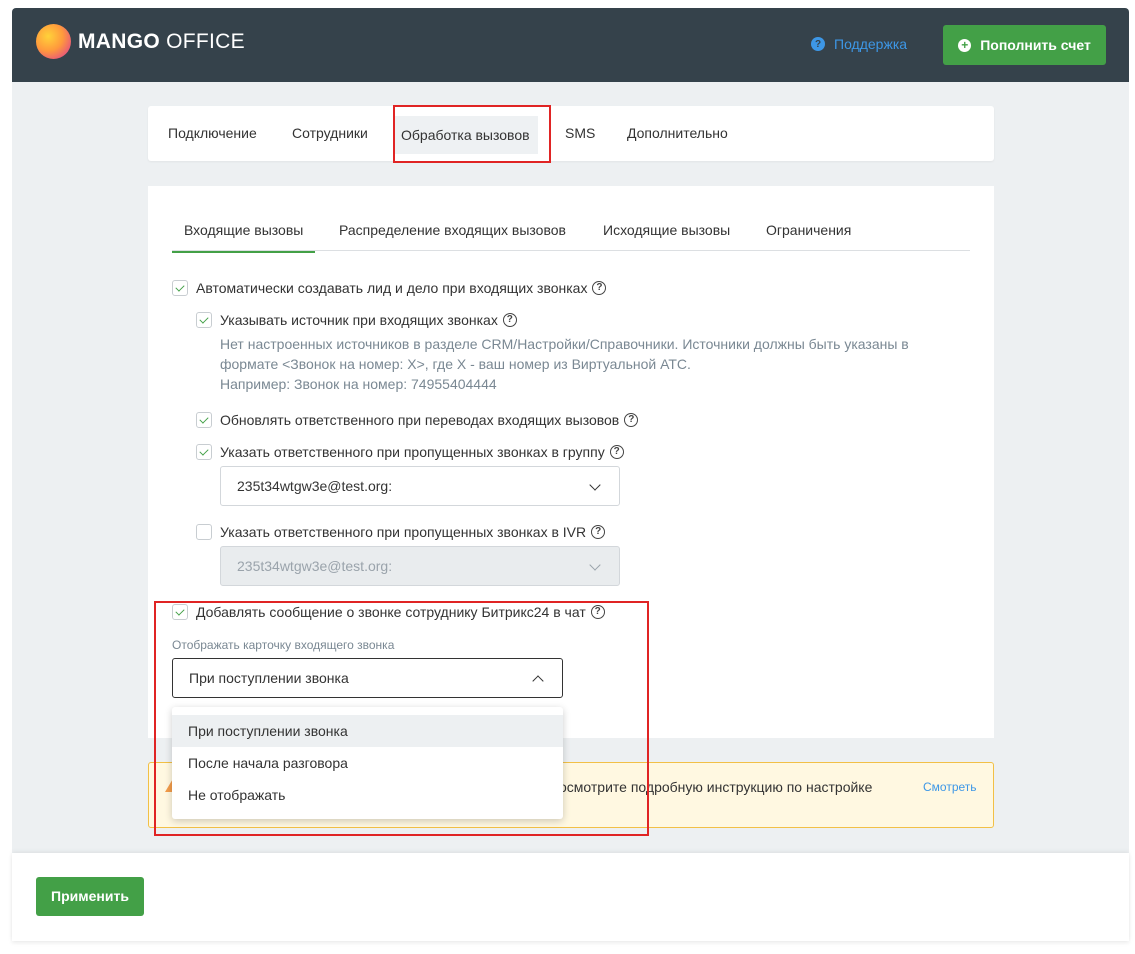 The image size is (1135, 954). What do you see at coordinates (204, 420) in the screenshot?
I see `update-responsible-checkbox` at bounding box center [204, 420].